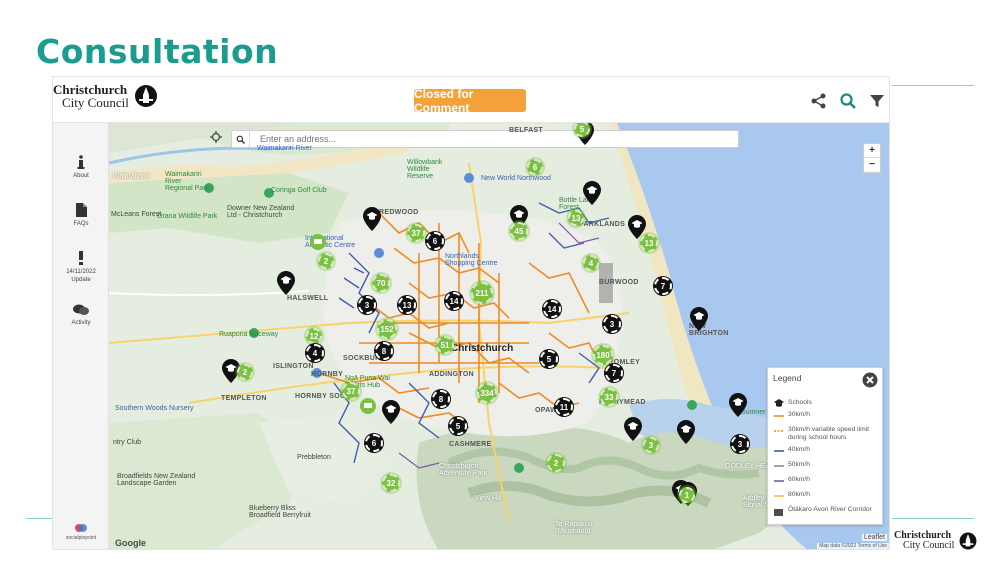 This screenshot has width=1003, height=565. I want to click on submission-cluster: 33, so click(609, 397).